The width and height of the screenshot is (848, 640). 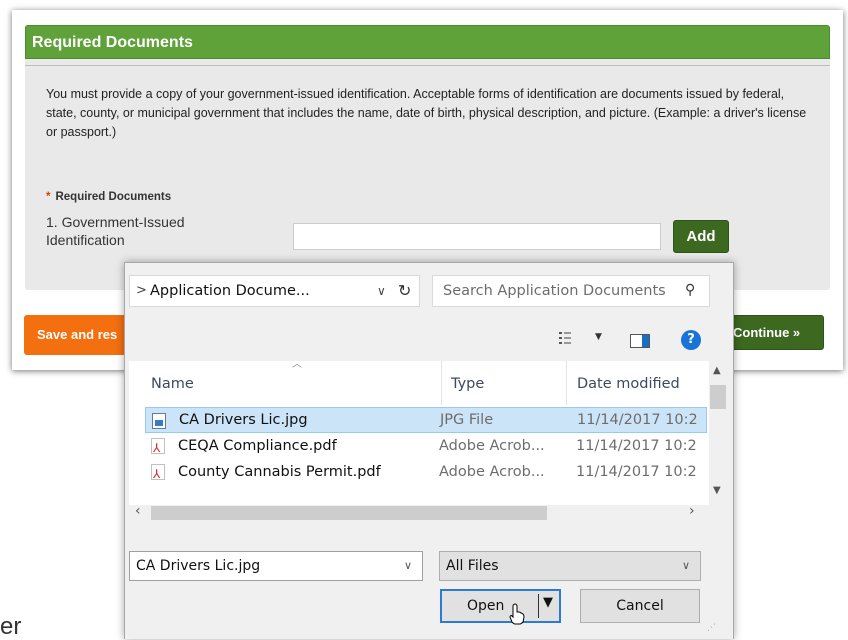 I want to click on file-name: CA Drivers Lic.jpg, so click(x=243, y=420).